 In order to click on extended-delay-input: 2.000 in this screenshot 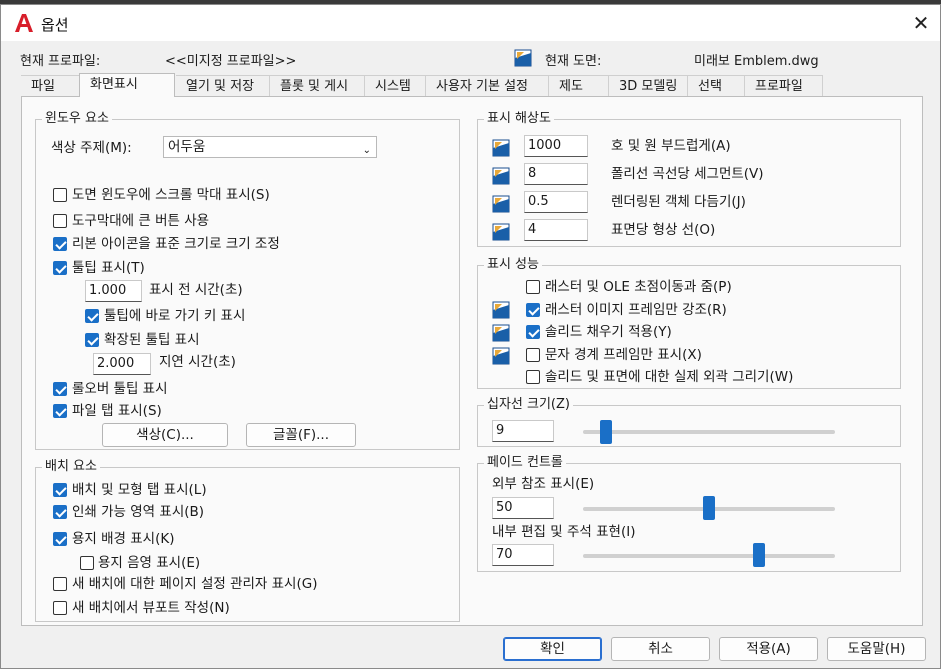, I will do `click(122, 364)`.